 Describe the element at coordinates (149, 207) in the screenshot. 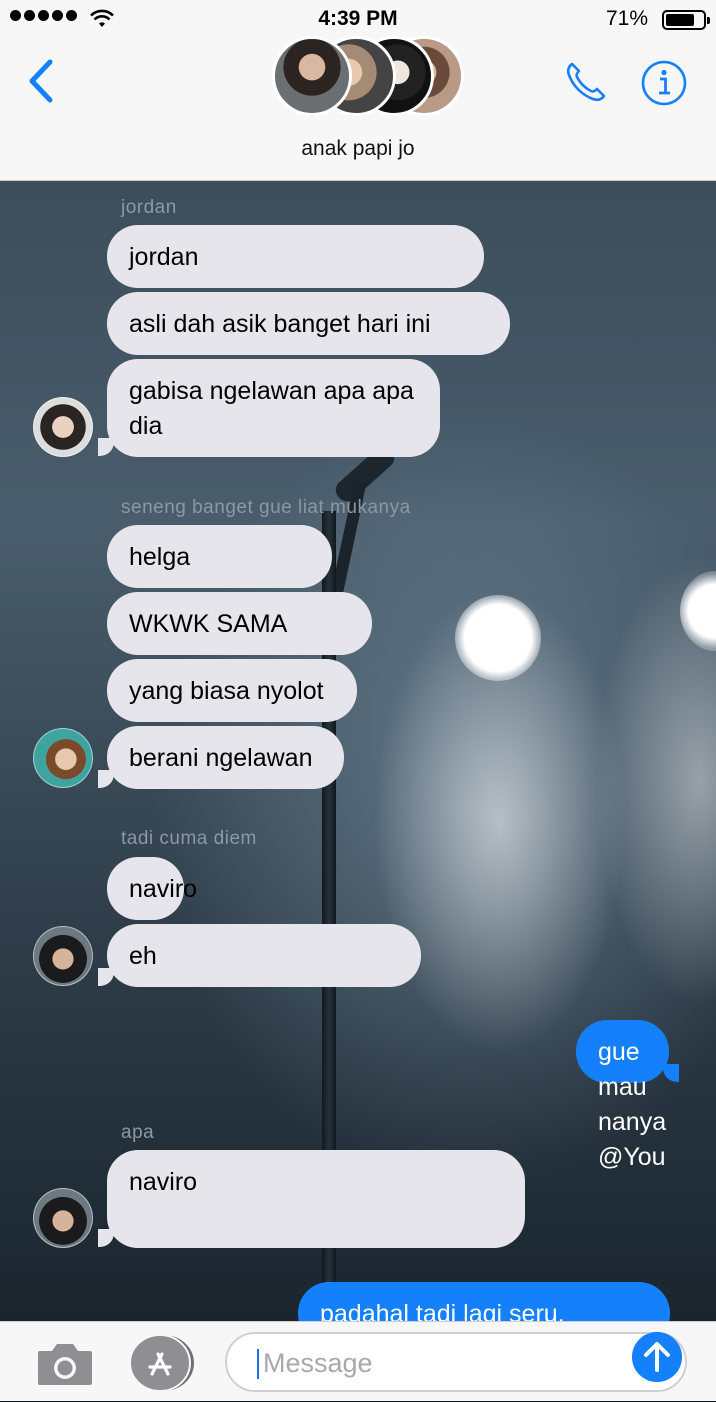

I see `sender-name: jordan` at that location.